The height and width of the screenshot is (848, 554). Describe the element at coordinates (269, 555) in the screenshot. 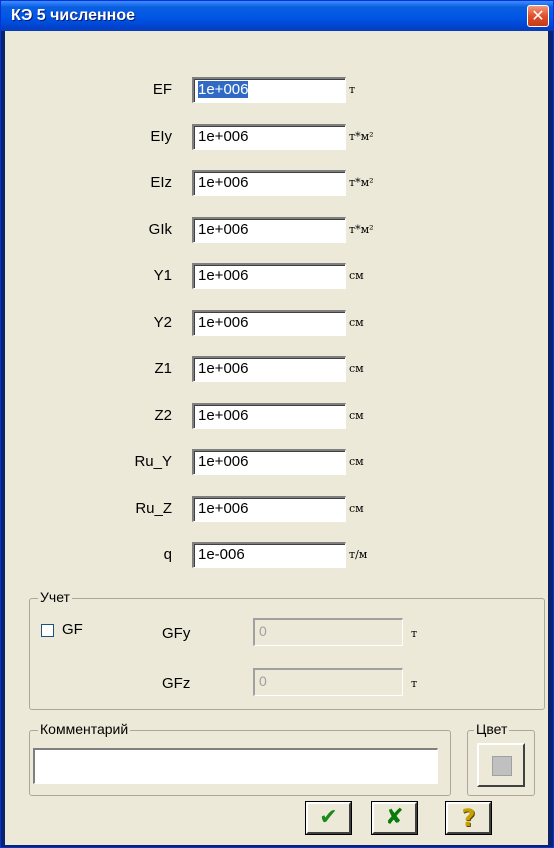

I see `param-input: 1e-006` at that location.